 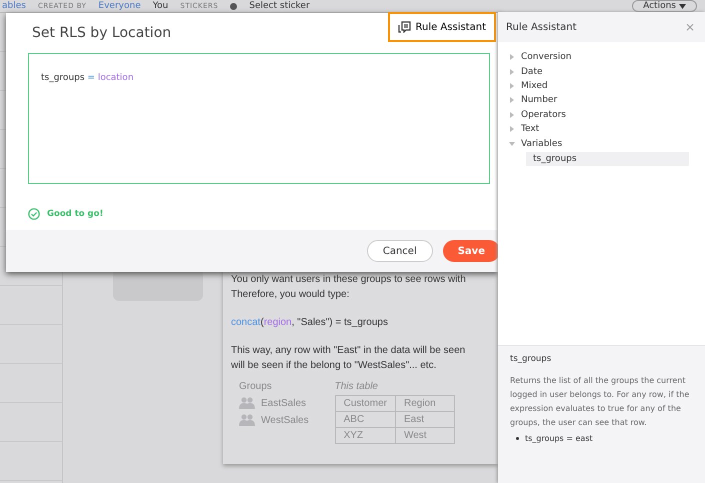 I want to click on sticker-select: Select sticker, so click(x=279, y=6).